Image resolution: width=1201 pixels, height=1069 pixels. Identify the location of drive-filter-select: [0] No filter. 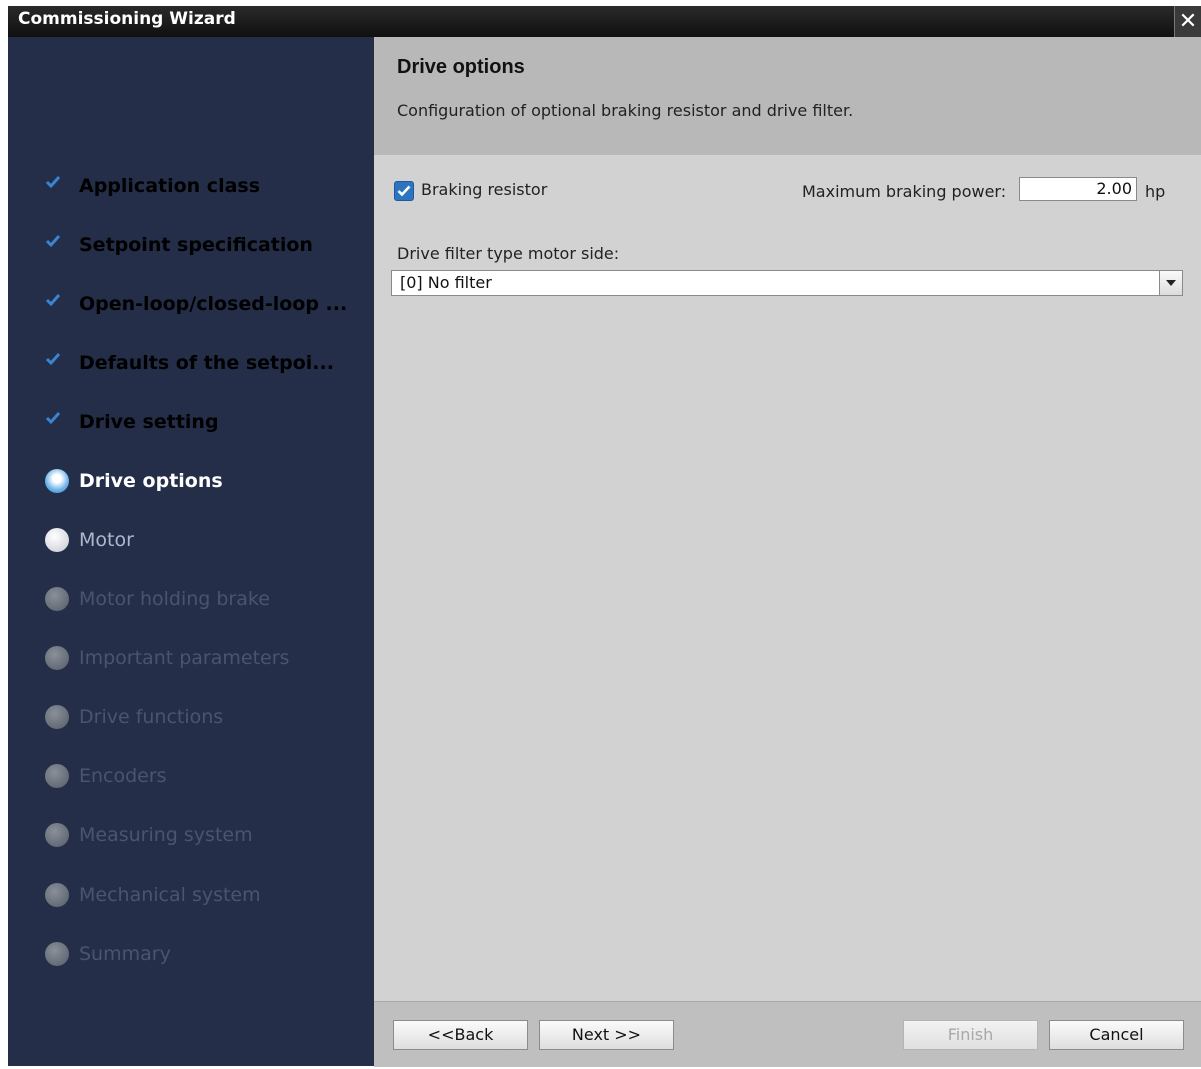
(787, 283).